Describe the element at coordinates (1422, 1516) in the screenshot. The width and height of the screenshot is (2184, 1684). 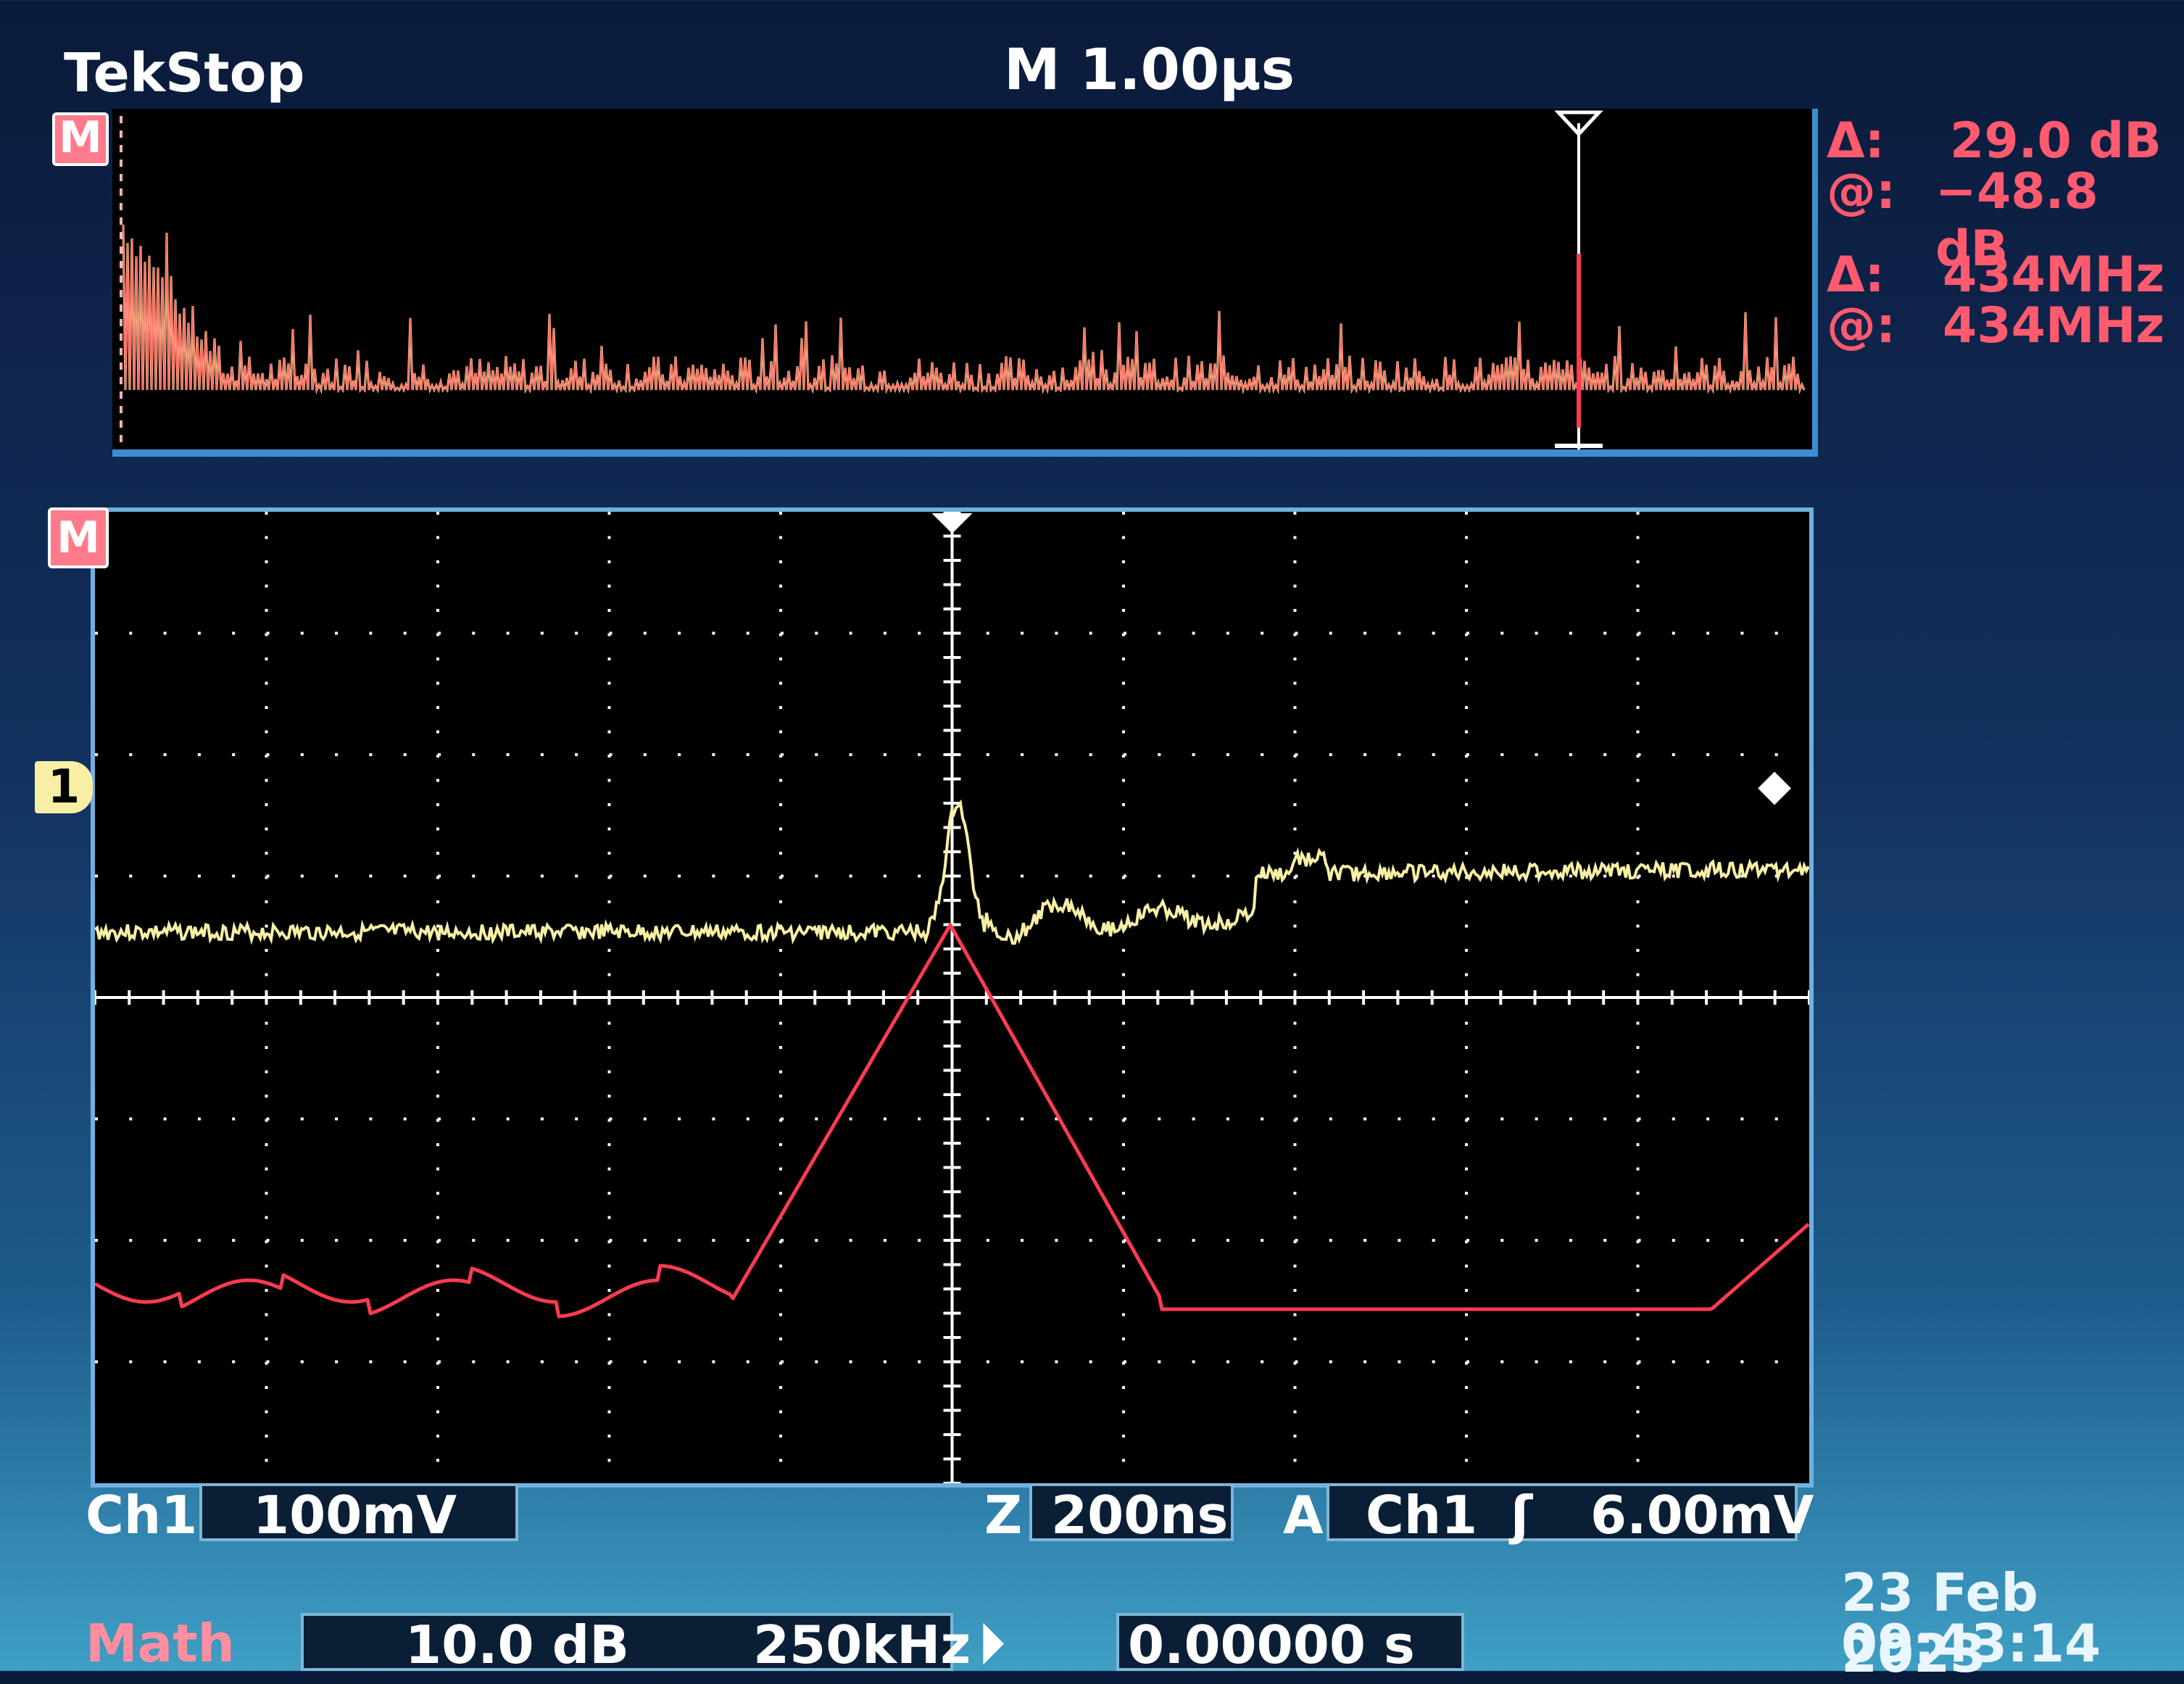
I see `trigger-source: Ch1` at that location.